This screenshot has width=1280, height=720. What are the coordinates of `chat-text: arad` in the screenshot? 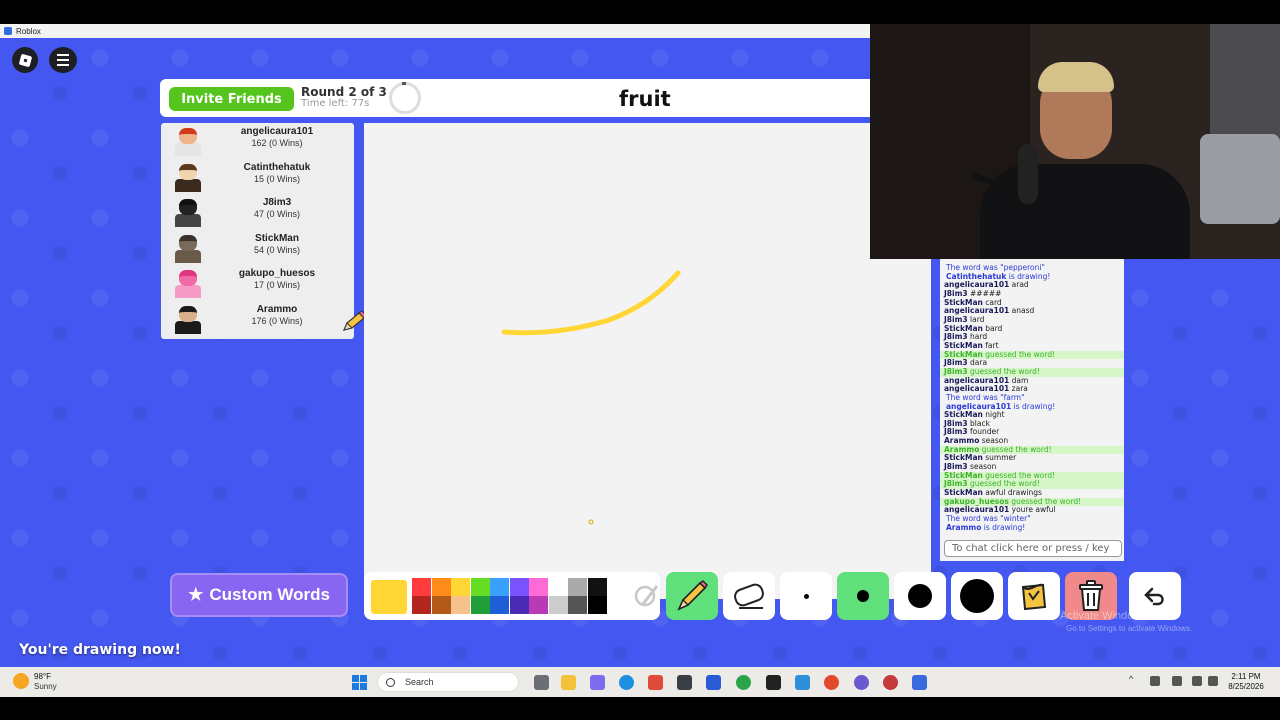 It's located at (1020, 285).